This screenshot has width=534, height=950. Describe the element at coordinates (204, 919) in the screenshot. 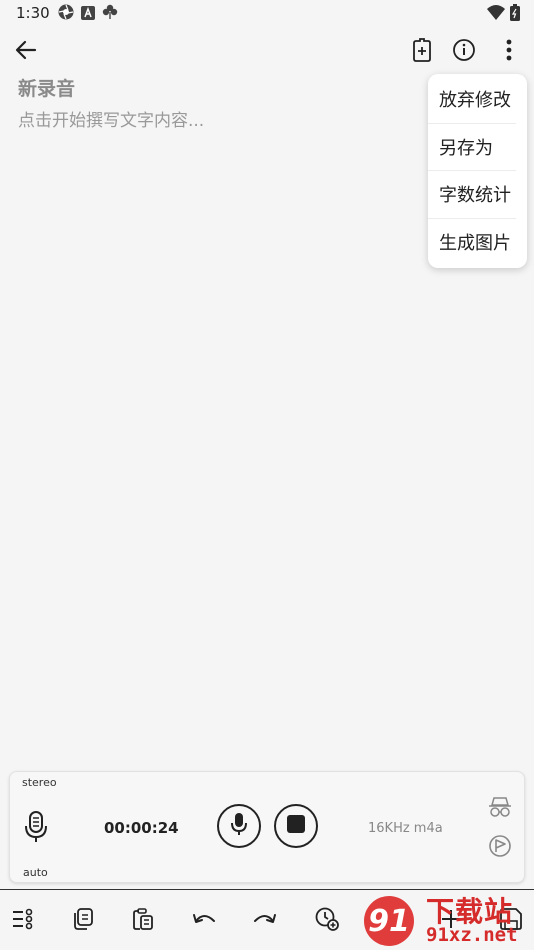

I see `undo-icon` at that location.